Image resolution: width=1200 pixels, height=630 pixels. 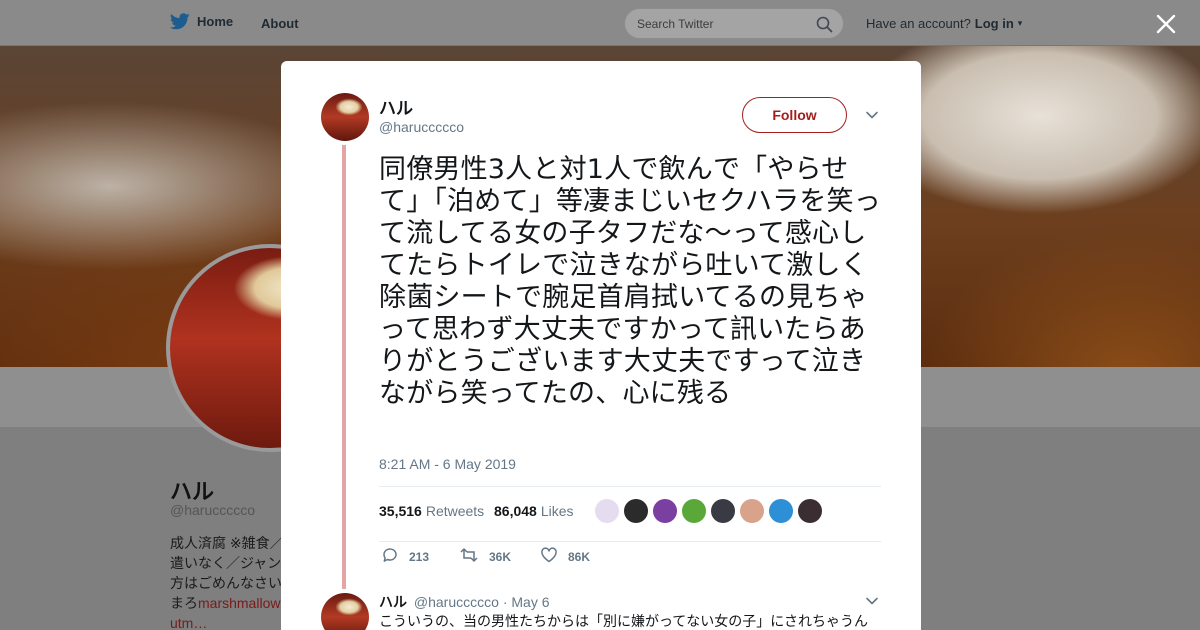 What do you see at coordinates (345, 611) in the screenshot?
I see `reply-author-avatar` at bounding box center [345, 611].